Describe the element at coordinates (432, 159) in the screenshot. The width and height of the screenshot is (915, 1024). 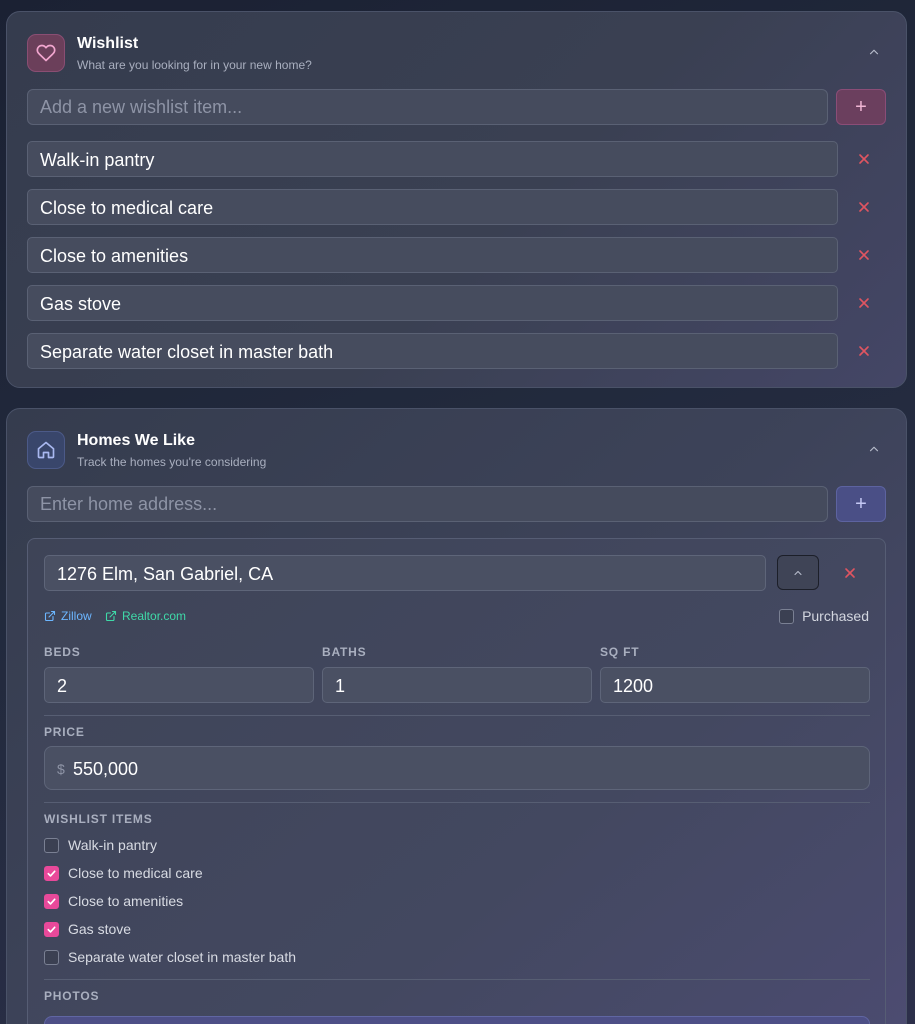
I see `wishlist-item-label: Walk-in pantry` at that location.